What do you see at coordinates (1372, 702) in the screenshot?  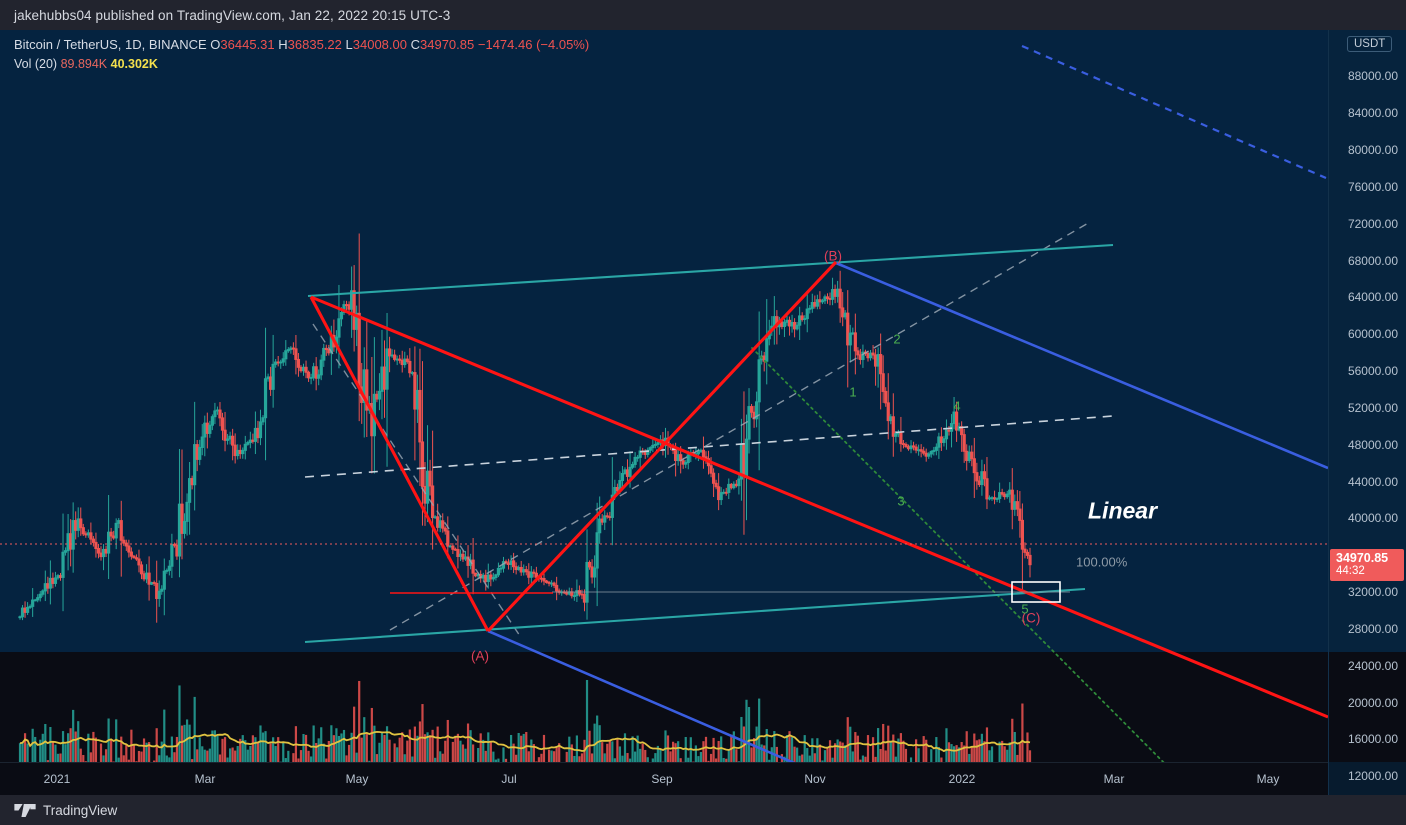 I see `price-tick-label: 20000.00` at bounding box center [1372, 702].